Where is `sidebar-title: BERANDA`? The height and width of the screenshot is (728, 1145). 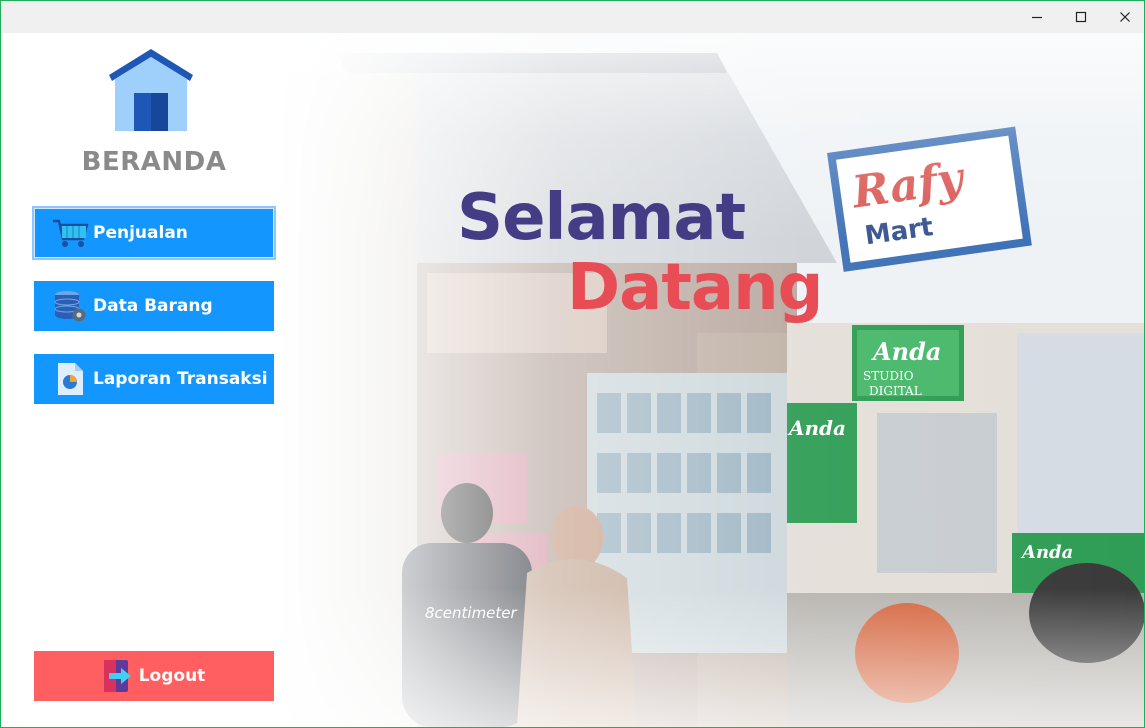
sidebar-title: BERANDA is located at coordinates (154, 162).